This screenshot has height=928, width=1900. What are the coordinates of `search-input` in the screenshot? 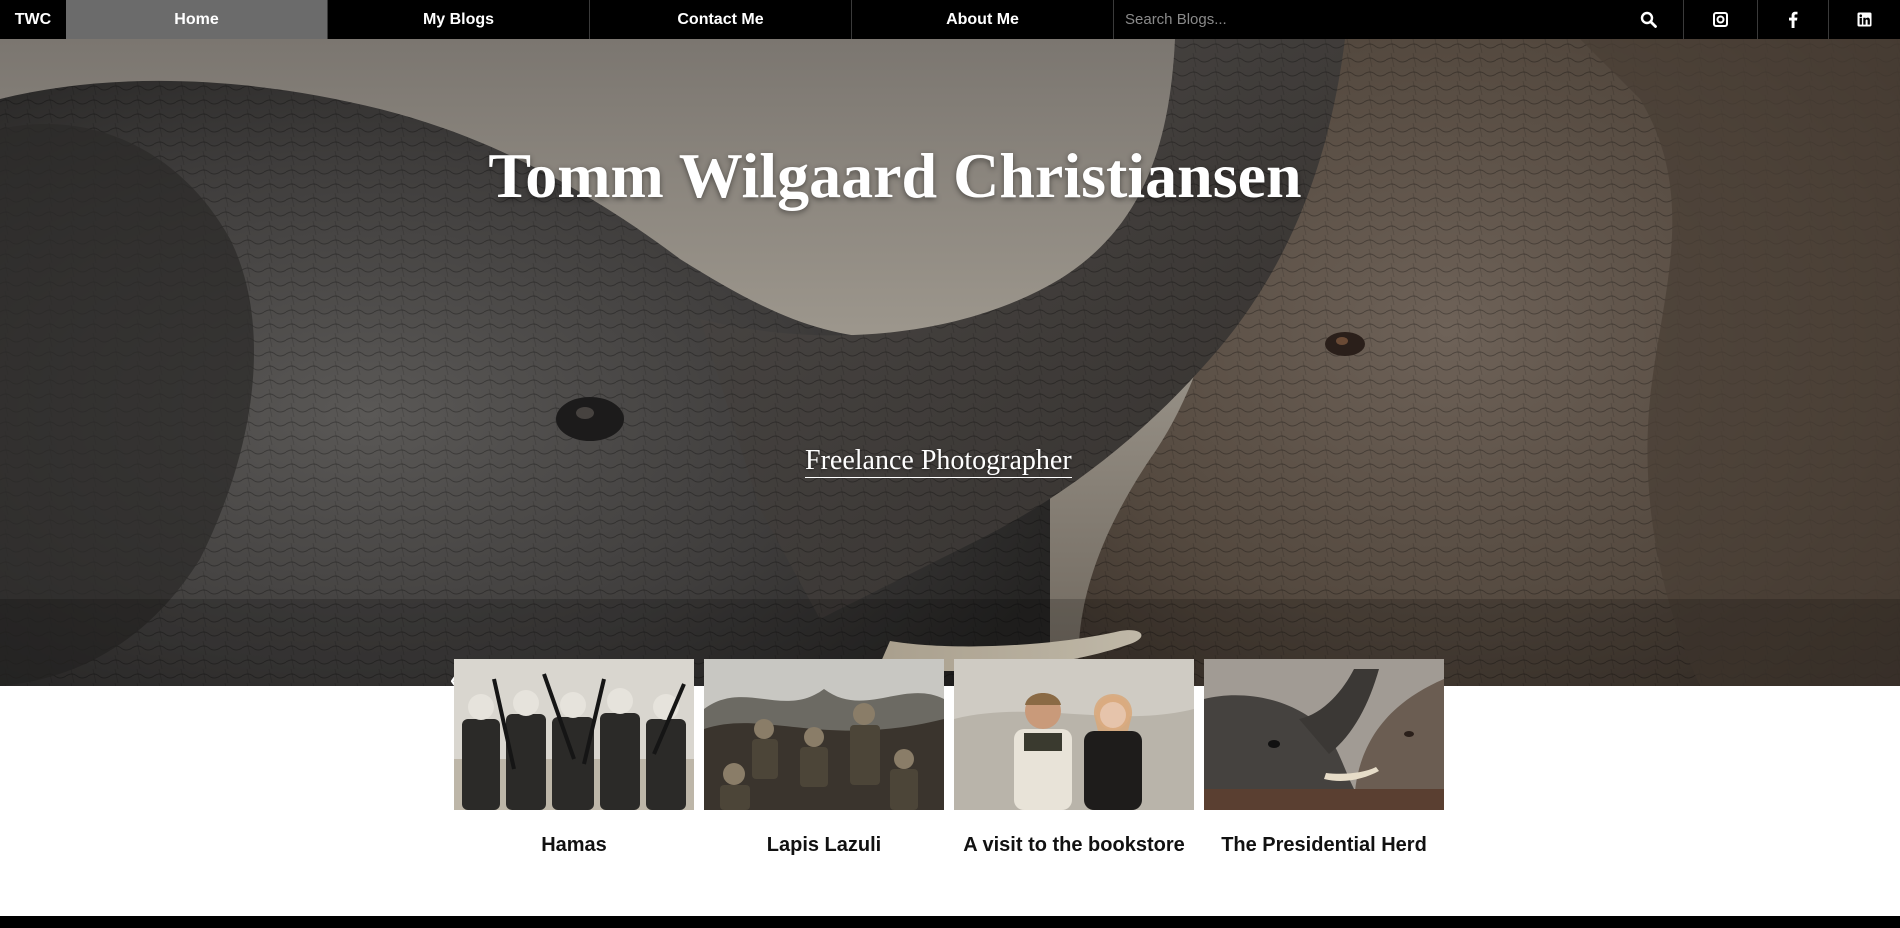 It's located at (1363, 19).